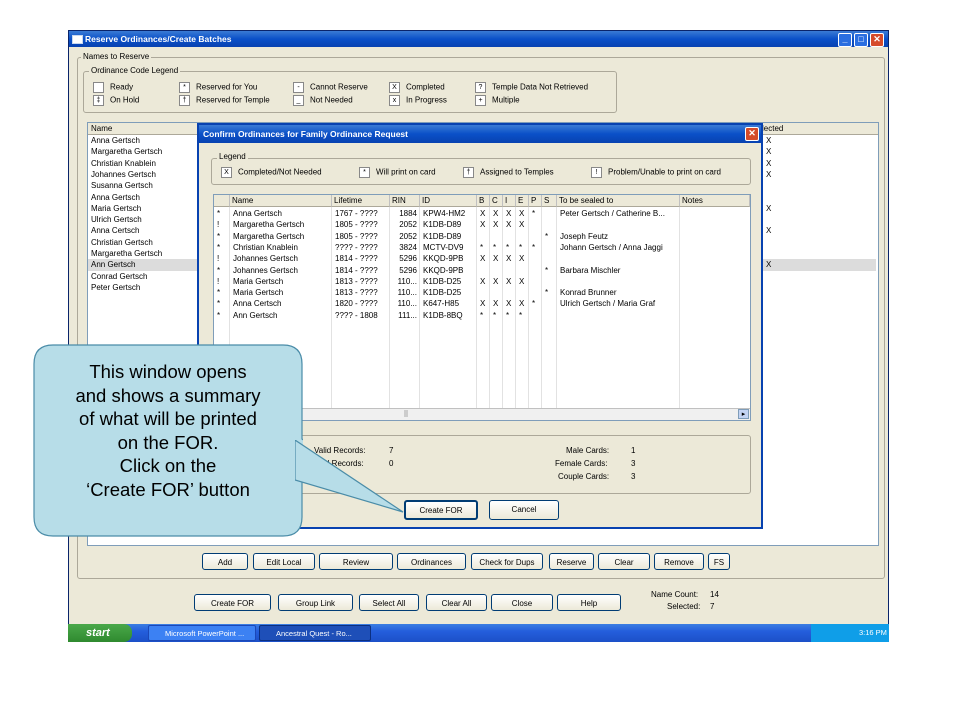 This screenshot has height=720, width=960. I want to click on grid-cell: Anna Certsch, so click(257, 304).